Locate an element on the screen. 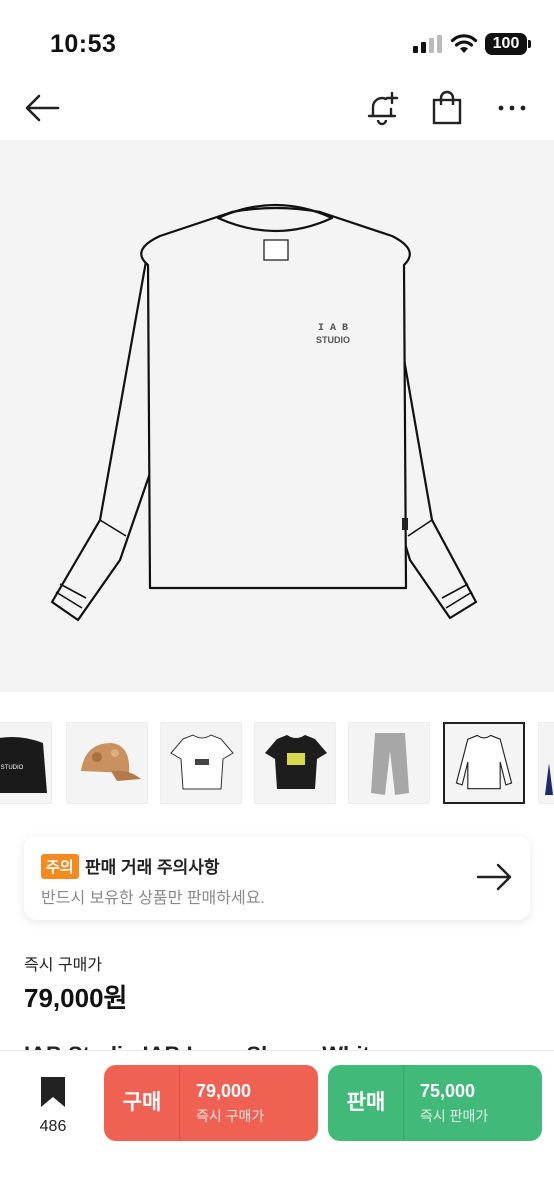 This screenshot has width=554, height=1200. thumbnail-camo-cap is located at coordinates (107, 763).